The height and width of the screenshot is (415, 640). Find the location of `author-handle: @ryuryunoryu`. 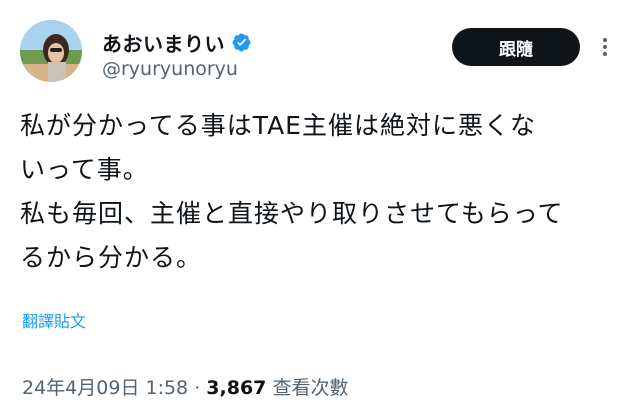

author-handle: @ryuryunoryu is located at coordinates (170, 69).